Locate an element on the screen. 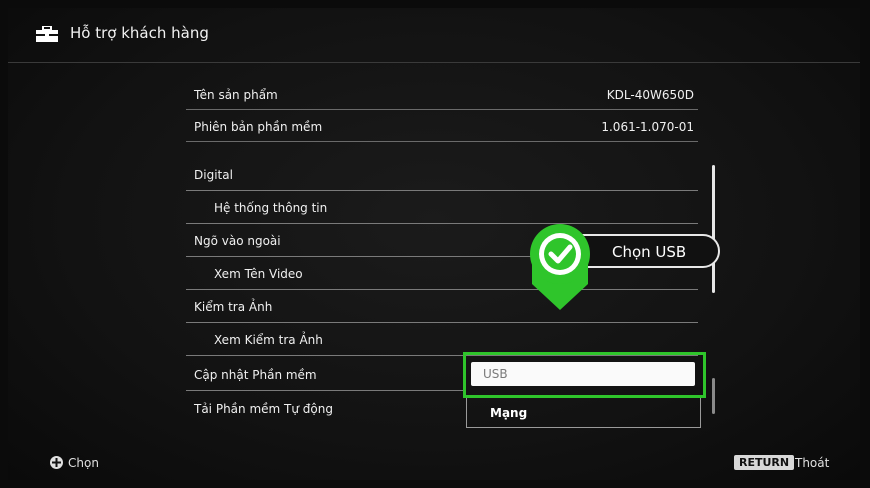 The height and width of the screenshot is (488, 870). check-badge-icon is located at coordinates (560, 267).